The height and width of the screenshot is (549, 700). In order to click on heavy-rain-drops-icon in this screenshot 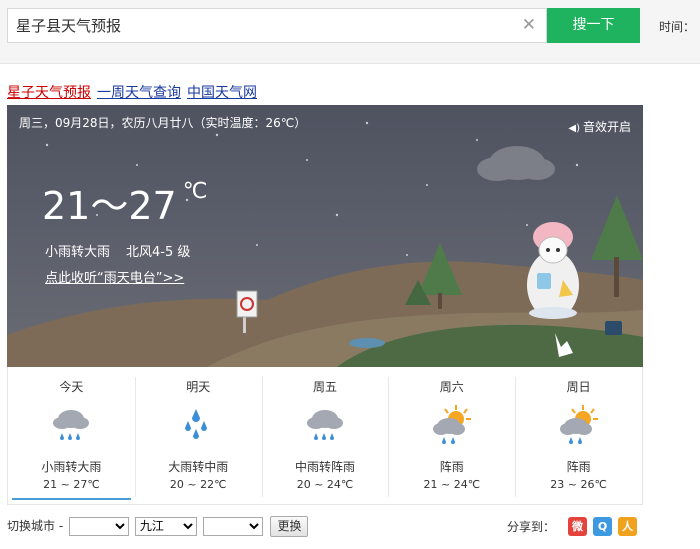, I will do `click(196, 424)`.